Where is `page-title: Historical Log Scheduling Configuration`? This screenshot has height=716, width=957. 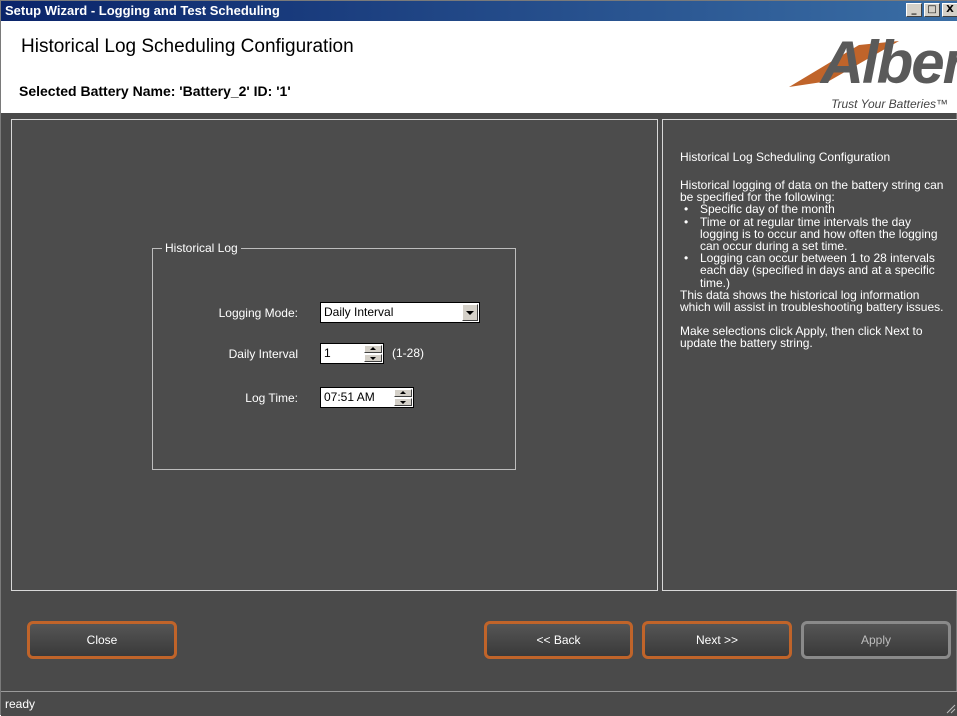
page-title: Historical Log Scheduling Configuration is located at coordinates (187, 46).